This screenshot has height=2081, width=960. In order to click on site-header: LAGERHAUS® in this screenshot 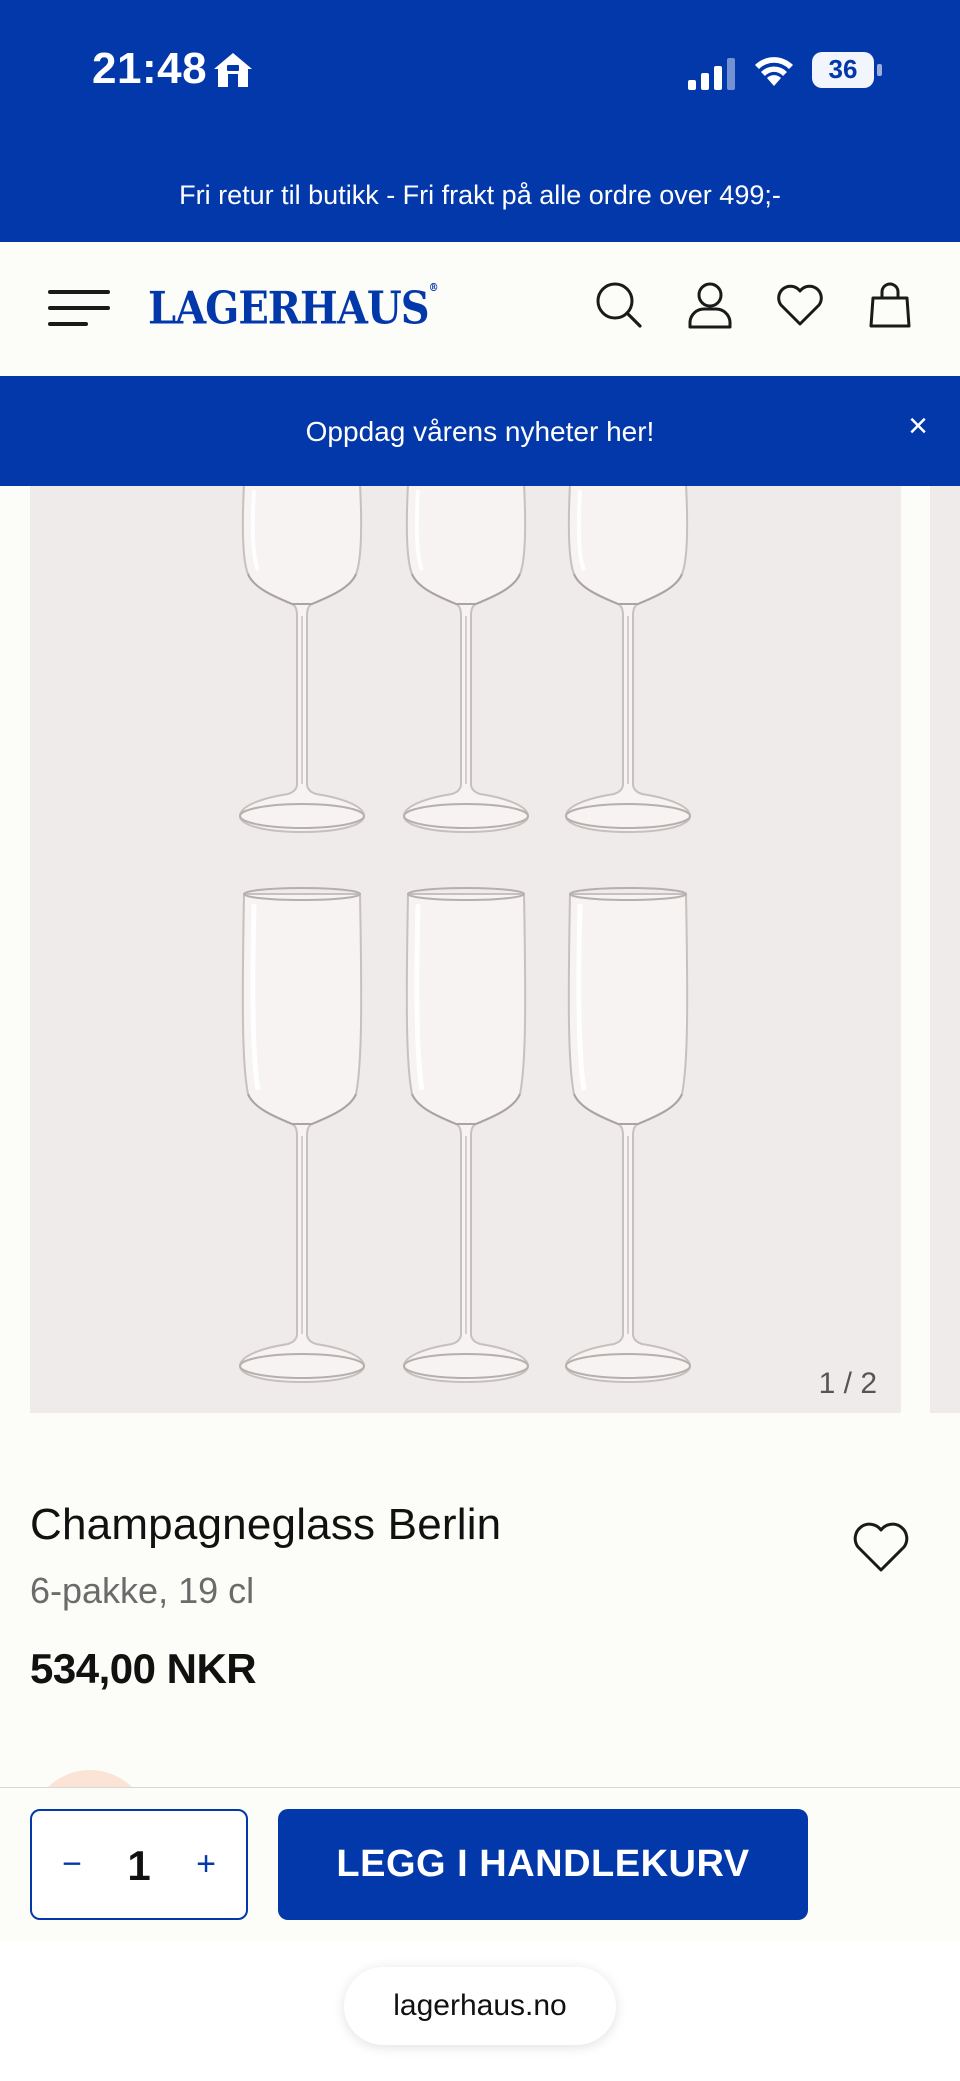, I will do `click(480, 309)`.